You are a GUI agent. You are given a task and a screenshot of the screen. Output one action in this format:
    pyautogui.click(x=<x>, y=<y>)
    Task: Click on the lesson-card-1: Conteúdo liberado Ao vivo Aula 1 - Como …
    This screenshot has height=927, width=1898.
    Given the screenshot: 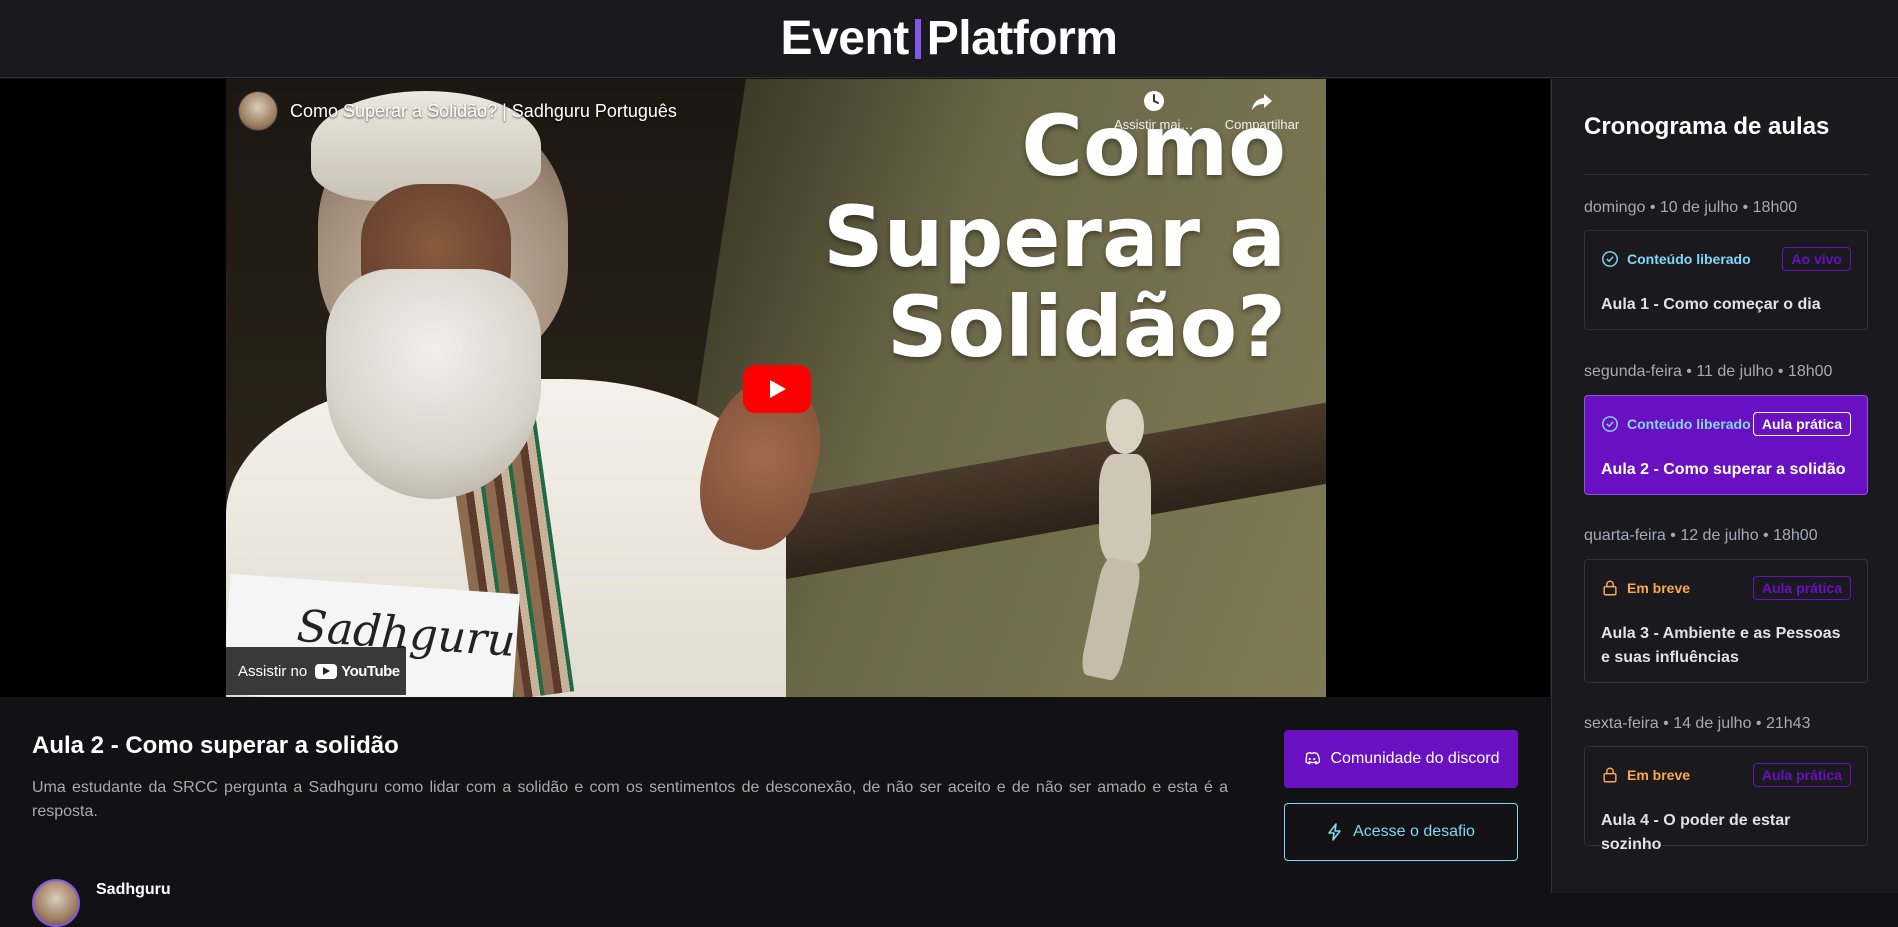 What is the action you would take?
    pyautogui.click(x=1726, y=280)
    